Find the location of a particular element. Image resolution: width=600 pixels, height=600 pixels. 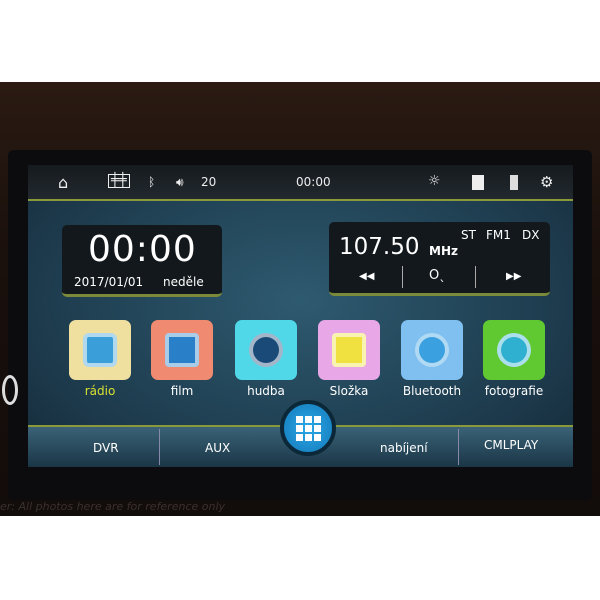

seek-back-button: ◀◀ is located at coordinates (366, 276).